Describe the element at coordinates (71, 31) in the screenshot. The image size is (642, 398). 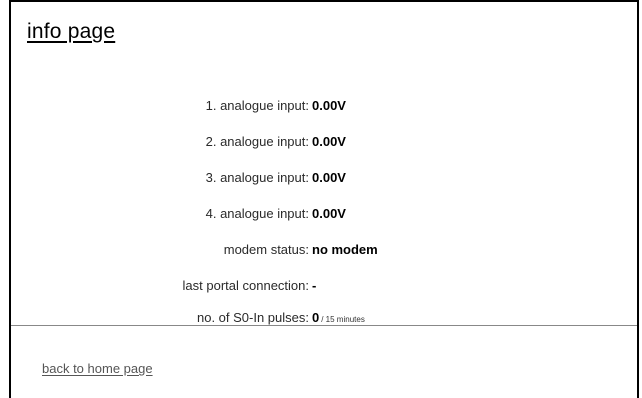
I see `page-title: info page` at that location.